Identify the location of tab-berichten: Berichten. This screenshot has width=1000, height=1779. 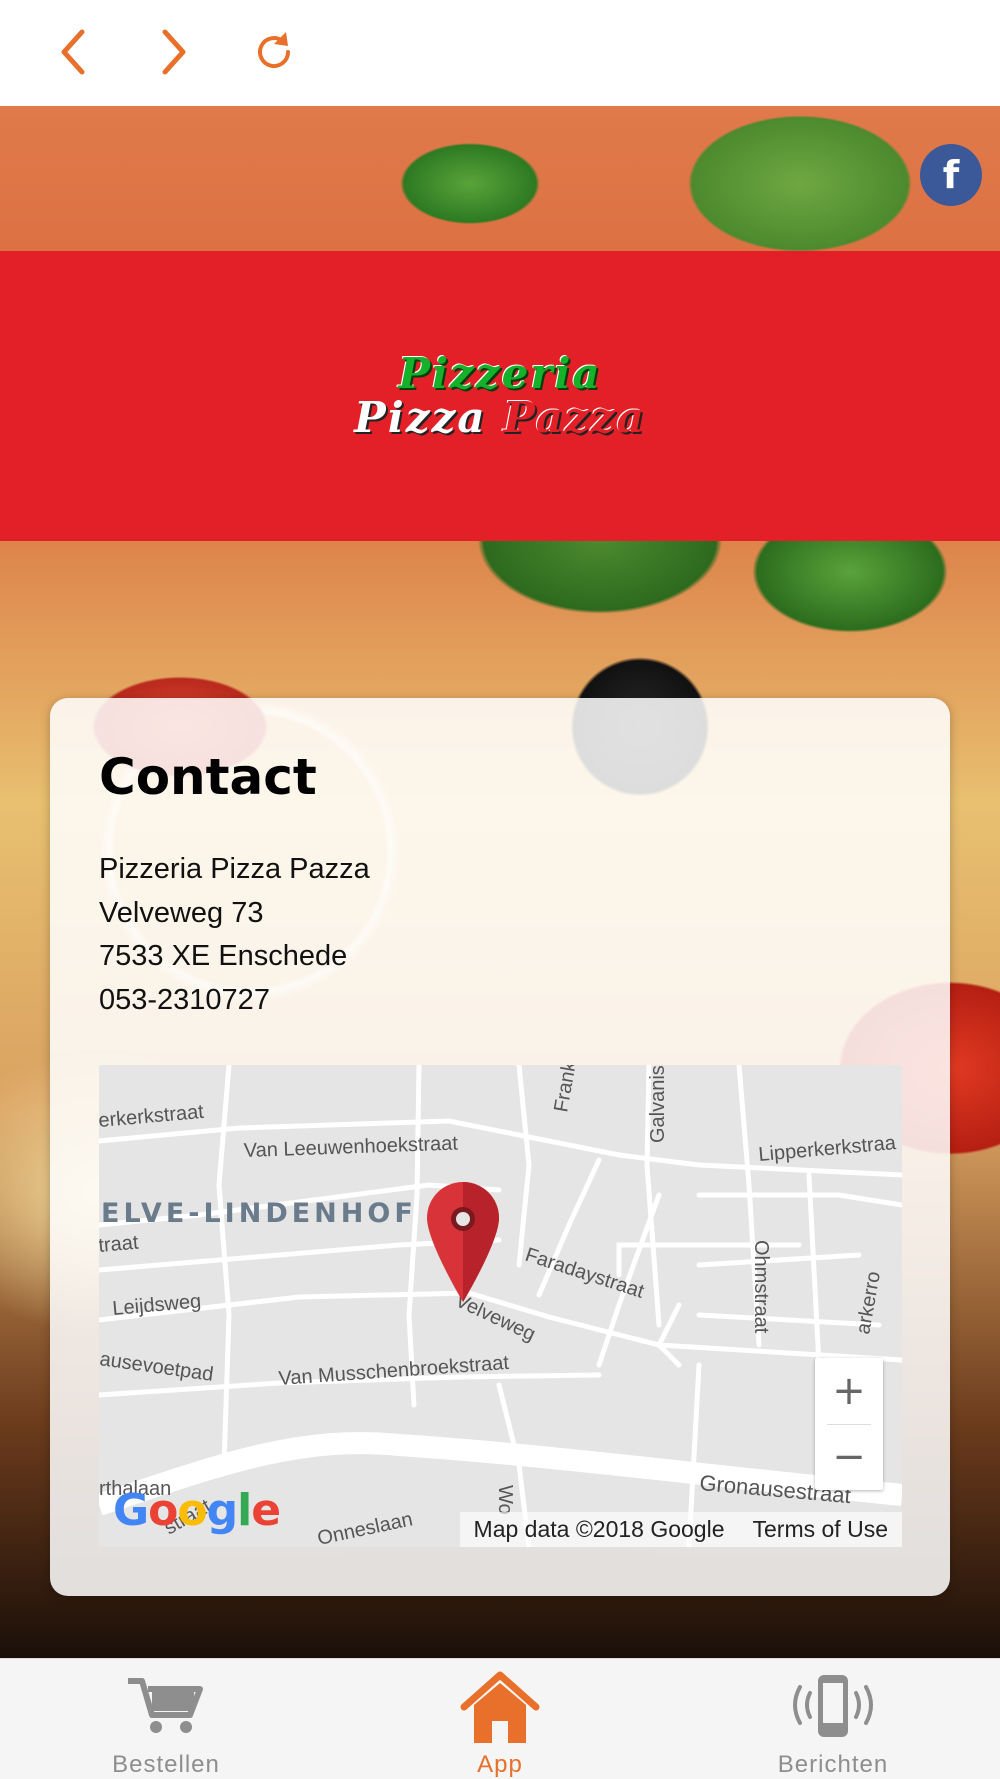
(833, 1719).